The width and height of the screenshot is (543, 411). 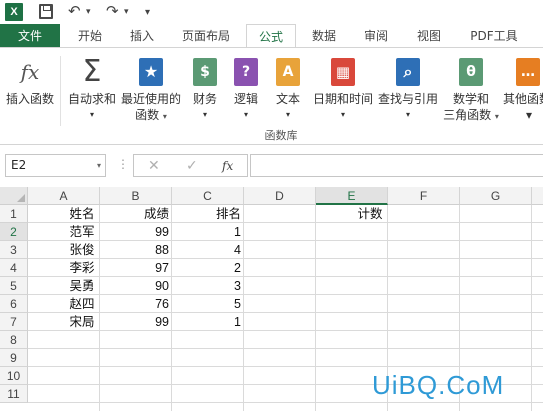 What do you see at coordinates (494, 36) in the screenshot?
I see `tab-pdf-tools: PDF工具` at bounding box center [494, 36].